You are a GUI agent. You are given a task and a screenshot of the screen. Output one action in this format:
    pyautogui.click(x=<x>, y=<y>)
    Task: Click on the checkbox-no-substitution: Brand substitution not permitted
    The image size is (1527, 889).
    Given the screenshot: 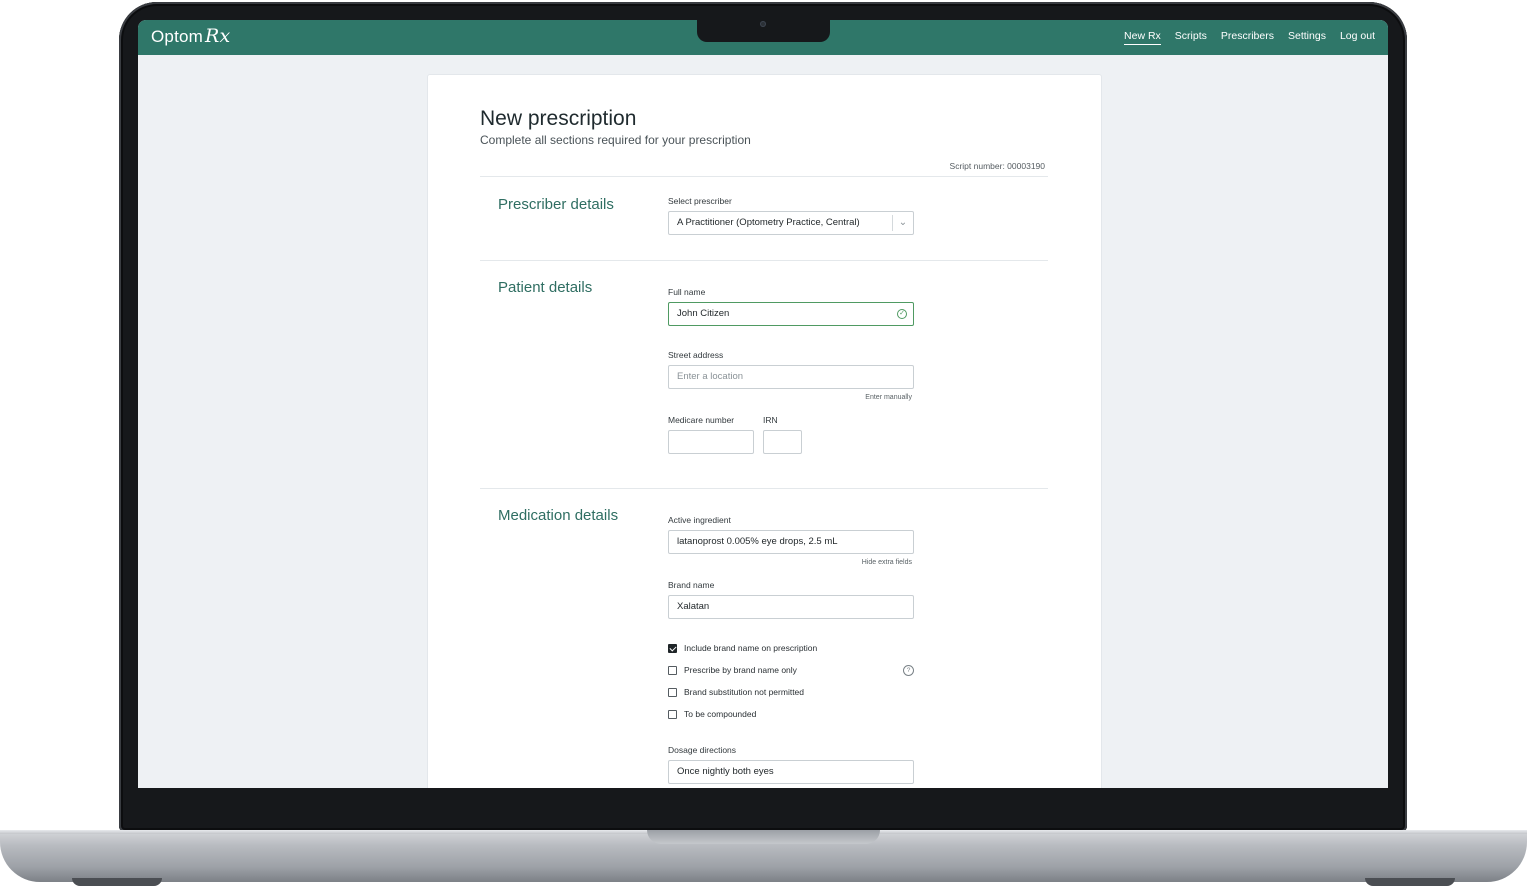 What is the action you would take?
    pyautogui.click(x=736, y=692)
    